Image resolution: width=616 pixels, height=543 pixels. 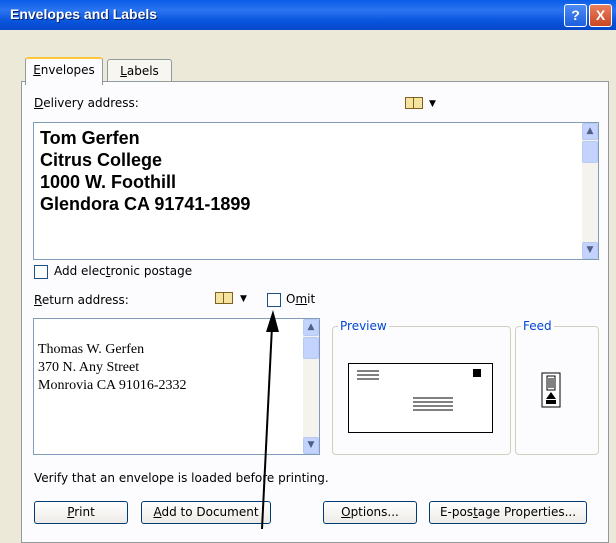 I want to click on envelope-preview, so click(x=420, y=398).